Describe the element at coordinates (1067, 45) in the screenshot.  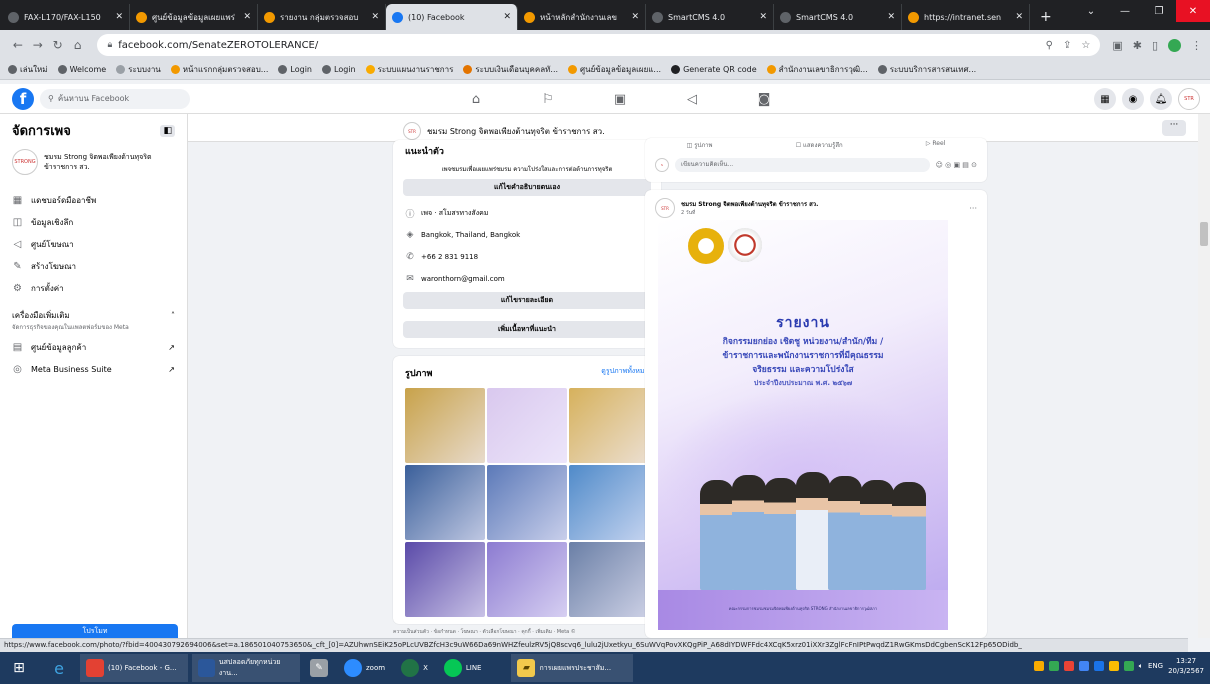
I see `share-icon: ⇪` at that location.